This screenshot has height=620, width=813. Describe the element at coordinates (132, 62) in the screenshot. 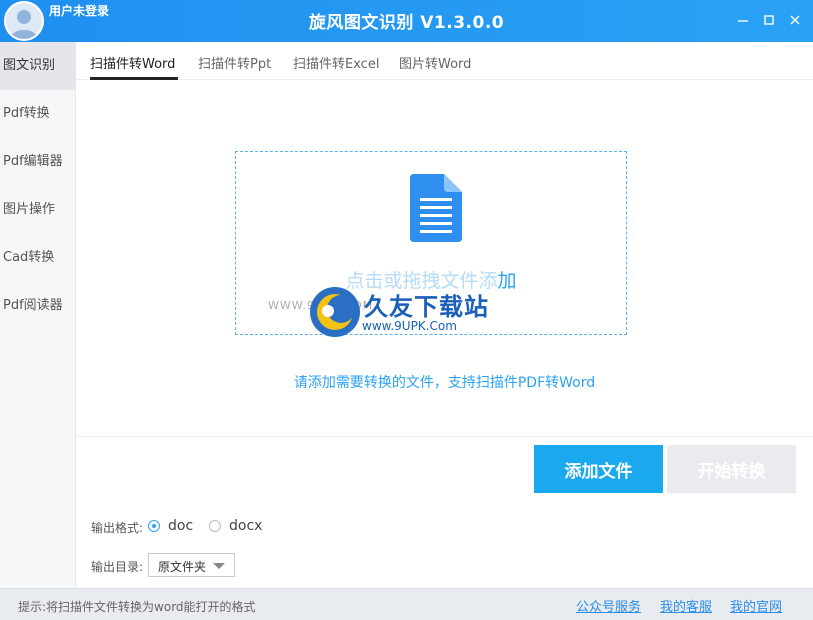

I see `tab-scan-to-word: 扫描件转Word` at that location.